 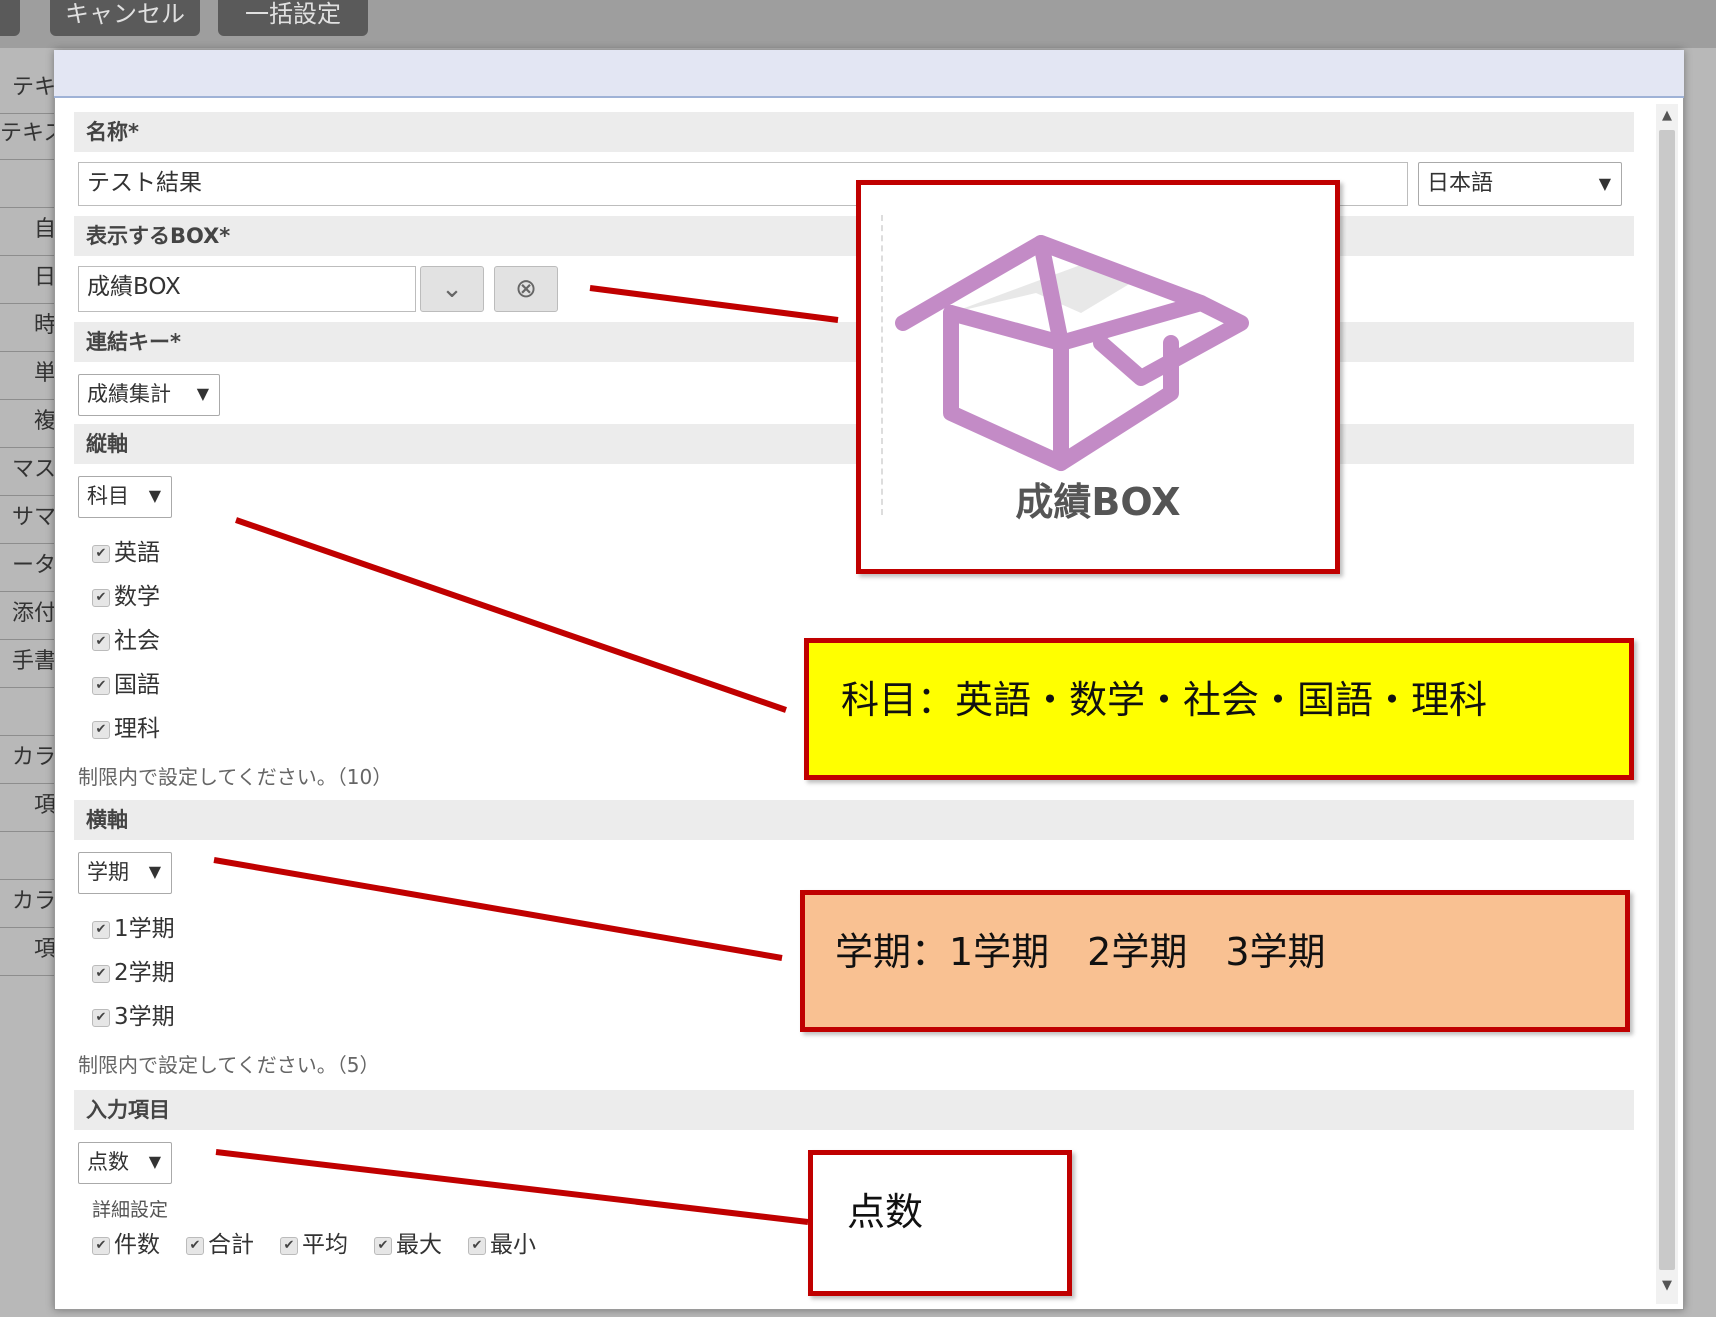 I want to click on input-callout: 点数, so click(x=940, y=1223).